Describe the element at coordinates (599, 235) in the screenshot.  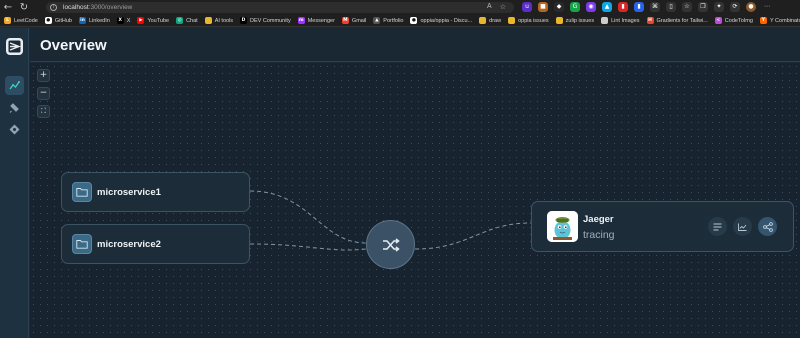
I see `service-type: tracing` at that location.